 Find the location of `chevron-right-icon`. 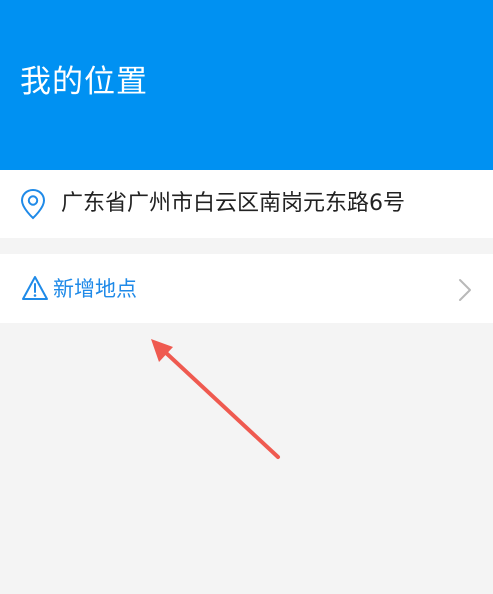

chevron-right-icon is located at coordinates (465, 290).